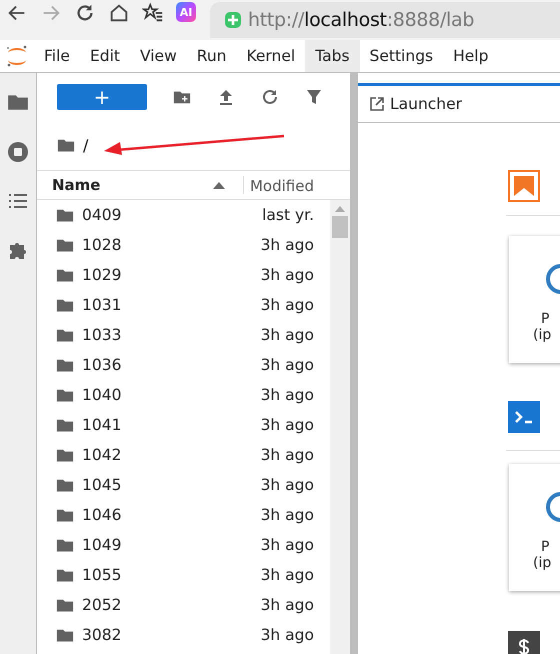 The image size is (560, 654). Describe the element at coordinates (211, 56) in the screenshot. I see `menu-item: Run` at that location.